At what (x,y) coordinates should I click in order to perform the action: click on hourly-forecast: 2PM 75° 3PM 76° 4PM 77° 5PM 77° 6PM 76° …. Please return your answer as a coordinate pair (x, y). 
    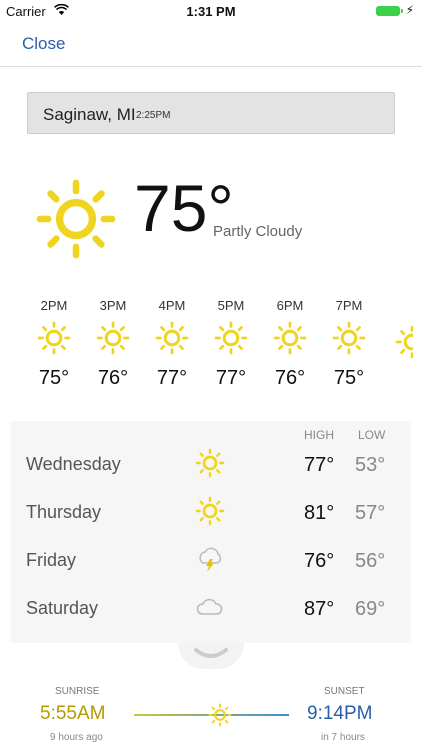
    Looking at the image, I should click on (211, 348).